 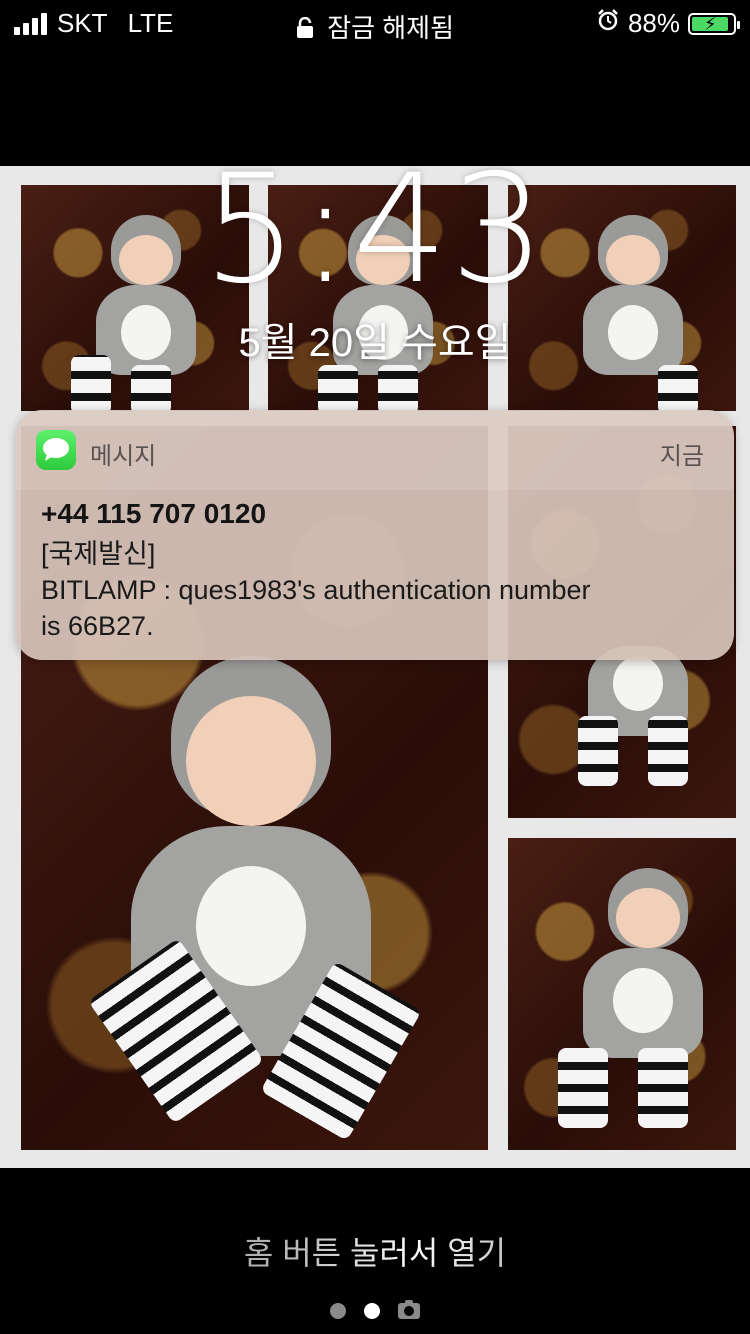 What do you see at coordinates (372, 1311) in the screenshot?
I see `page-dot-active` at bounding box center [372, 1311].